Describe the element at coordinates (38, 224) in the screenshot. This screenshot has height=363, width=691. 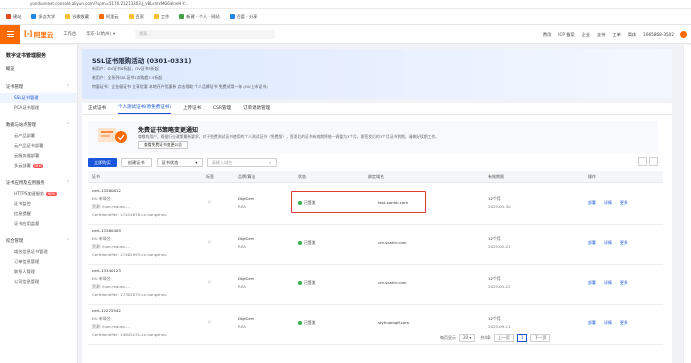
I see `sidebar-item: 证书应用监督` at that location.